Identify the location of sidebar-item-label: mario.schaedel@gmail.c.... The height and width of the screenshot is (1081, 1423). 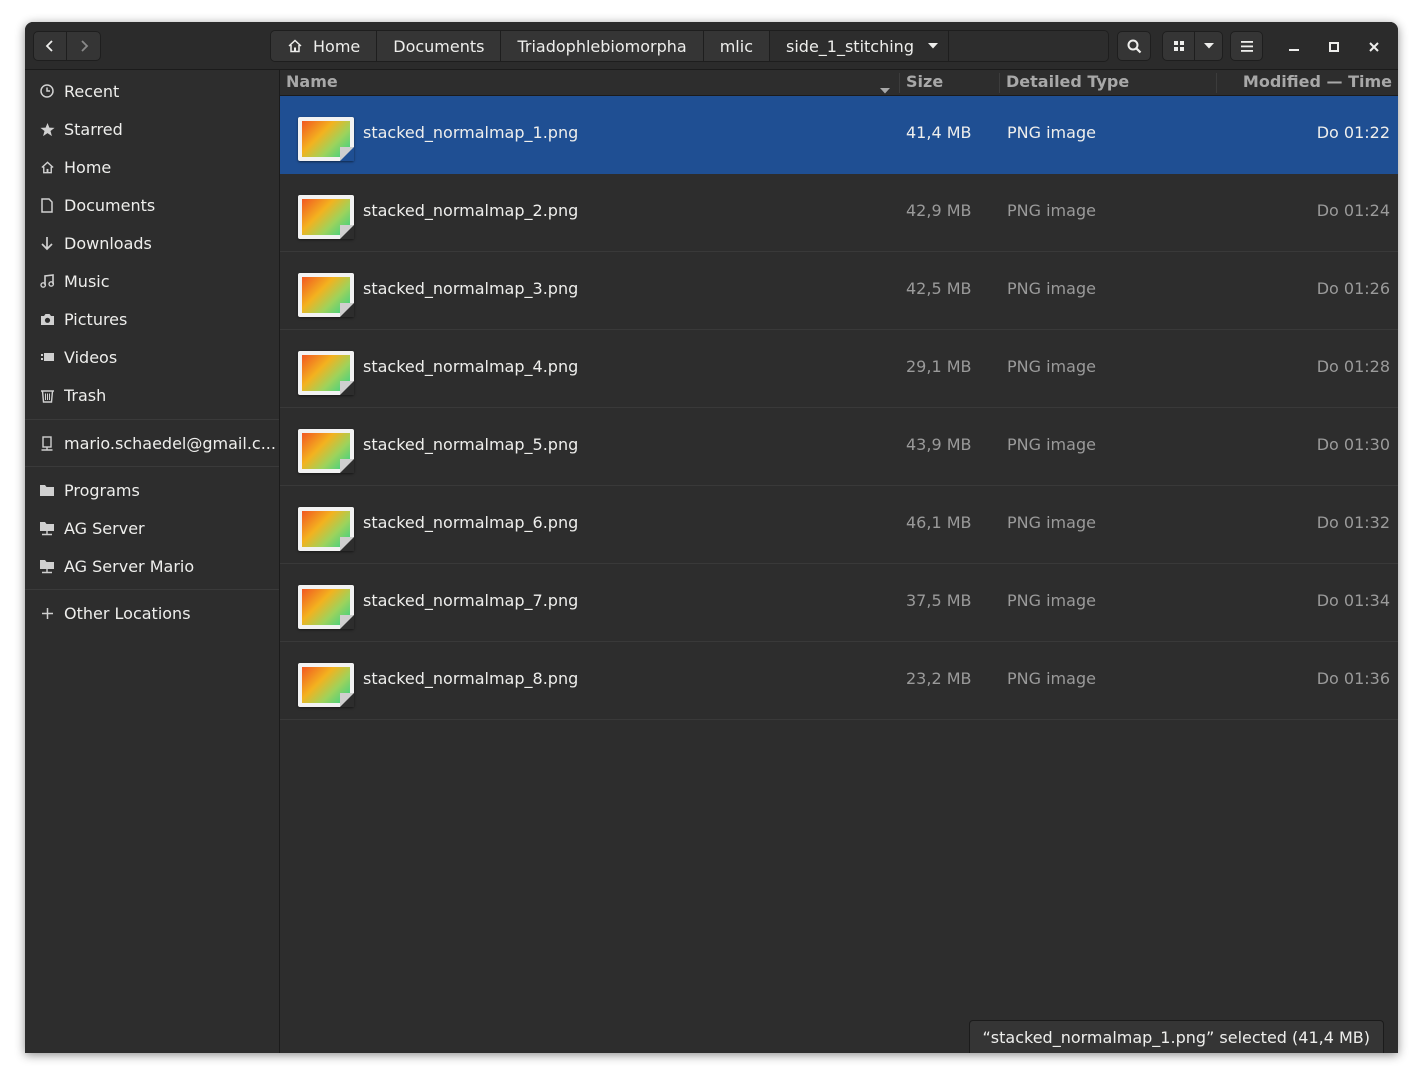
(170, 443).